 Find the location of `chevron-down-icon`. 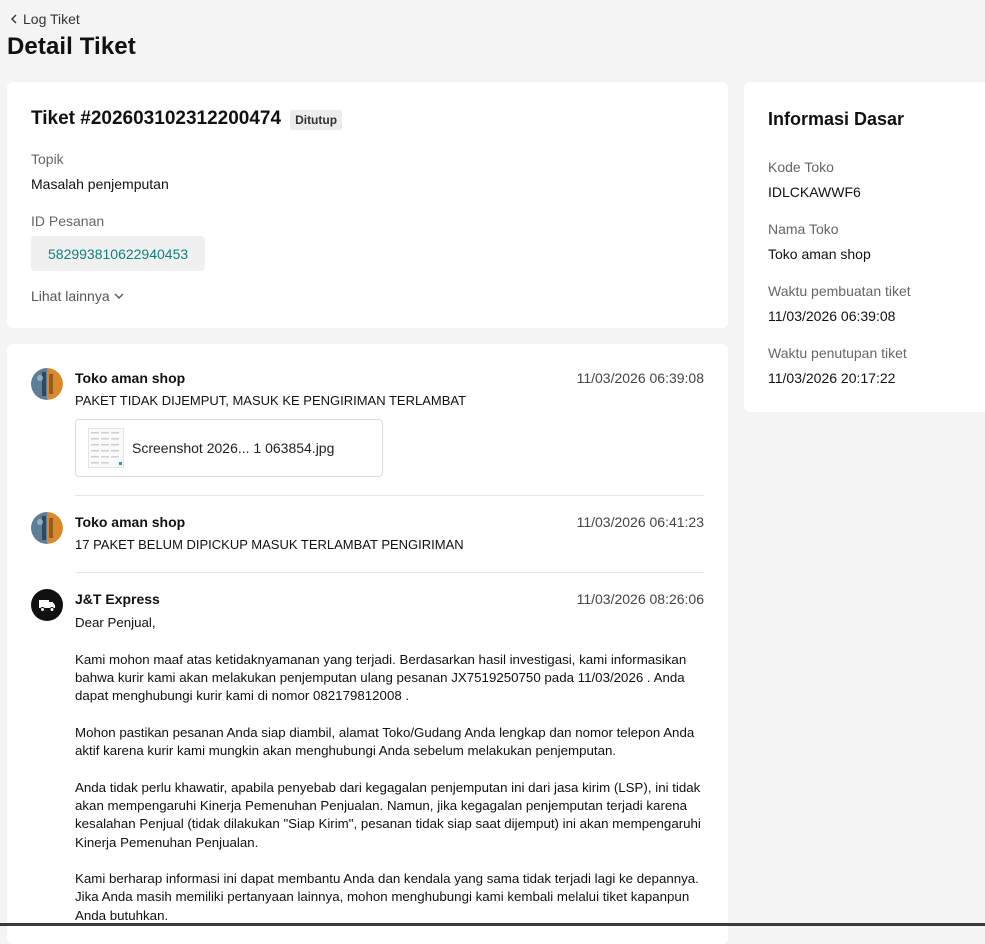

chevron-down-icon is located at coordinates (119, 296).